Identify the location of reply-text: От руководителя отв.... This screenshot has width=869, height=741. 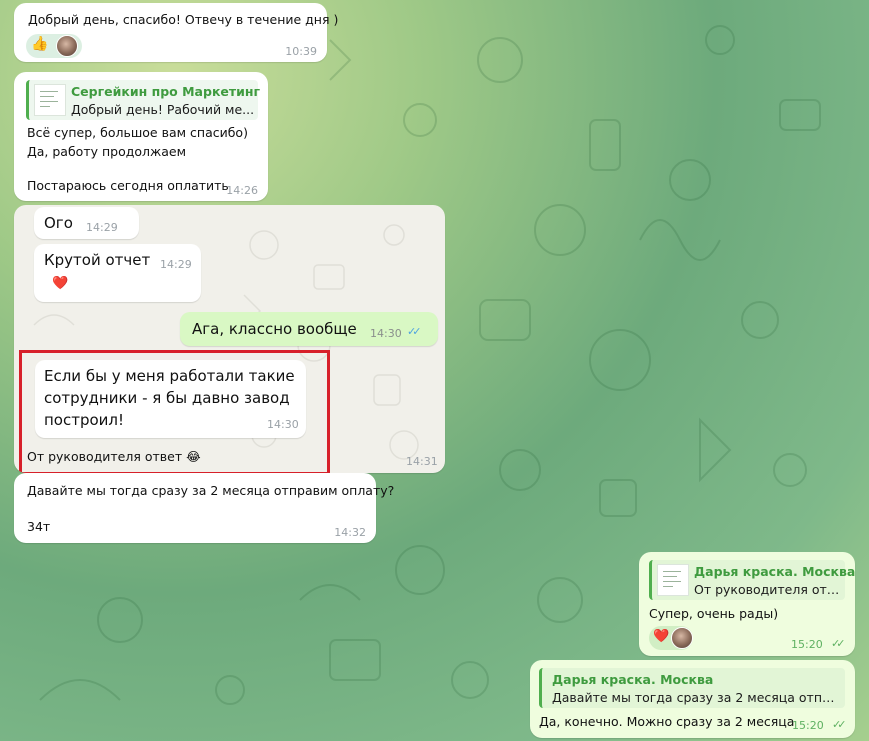
(769, 589).